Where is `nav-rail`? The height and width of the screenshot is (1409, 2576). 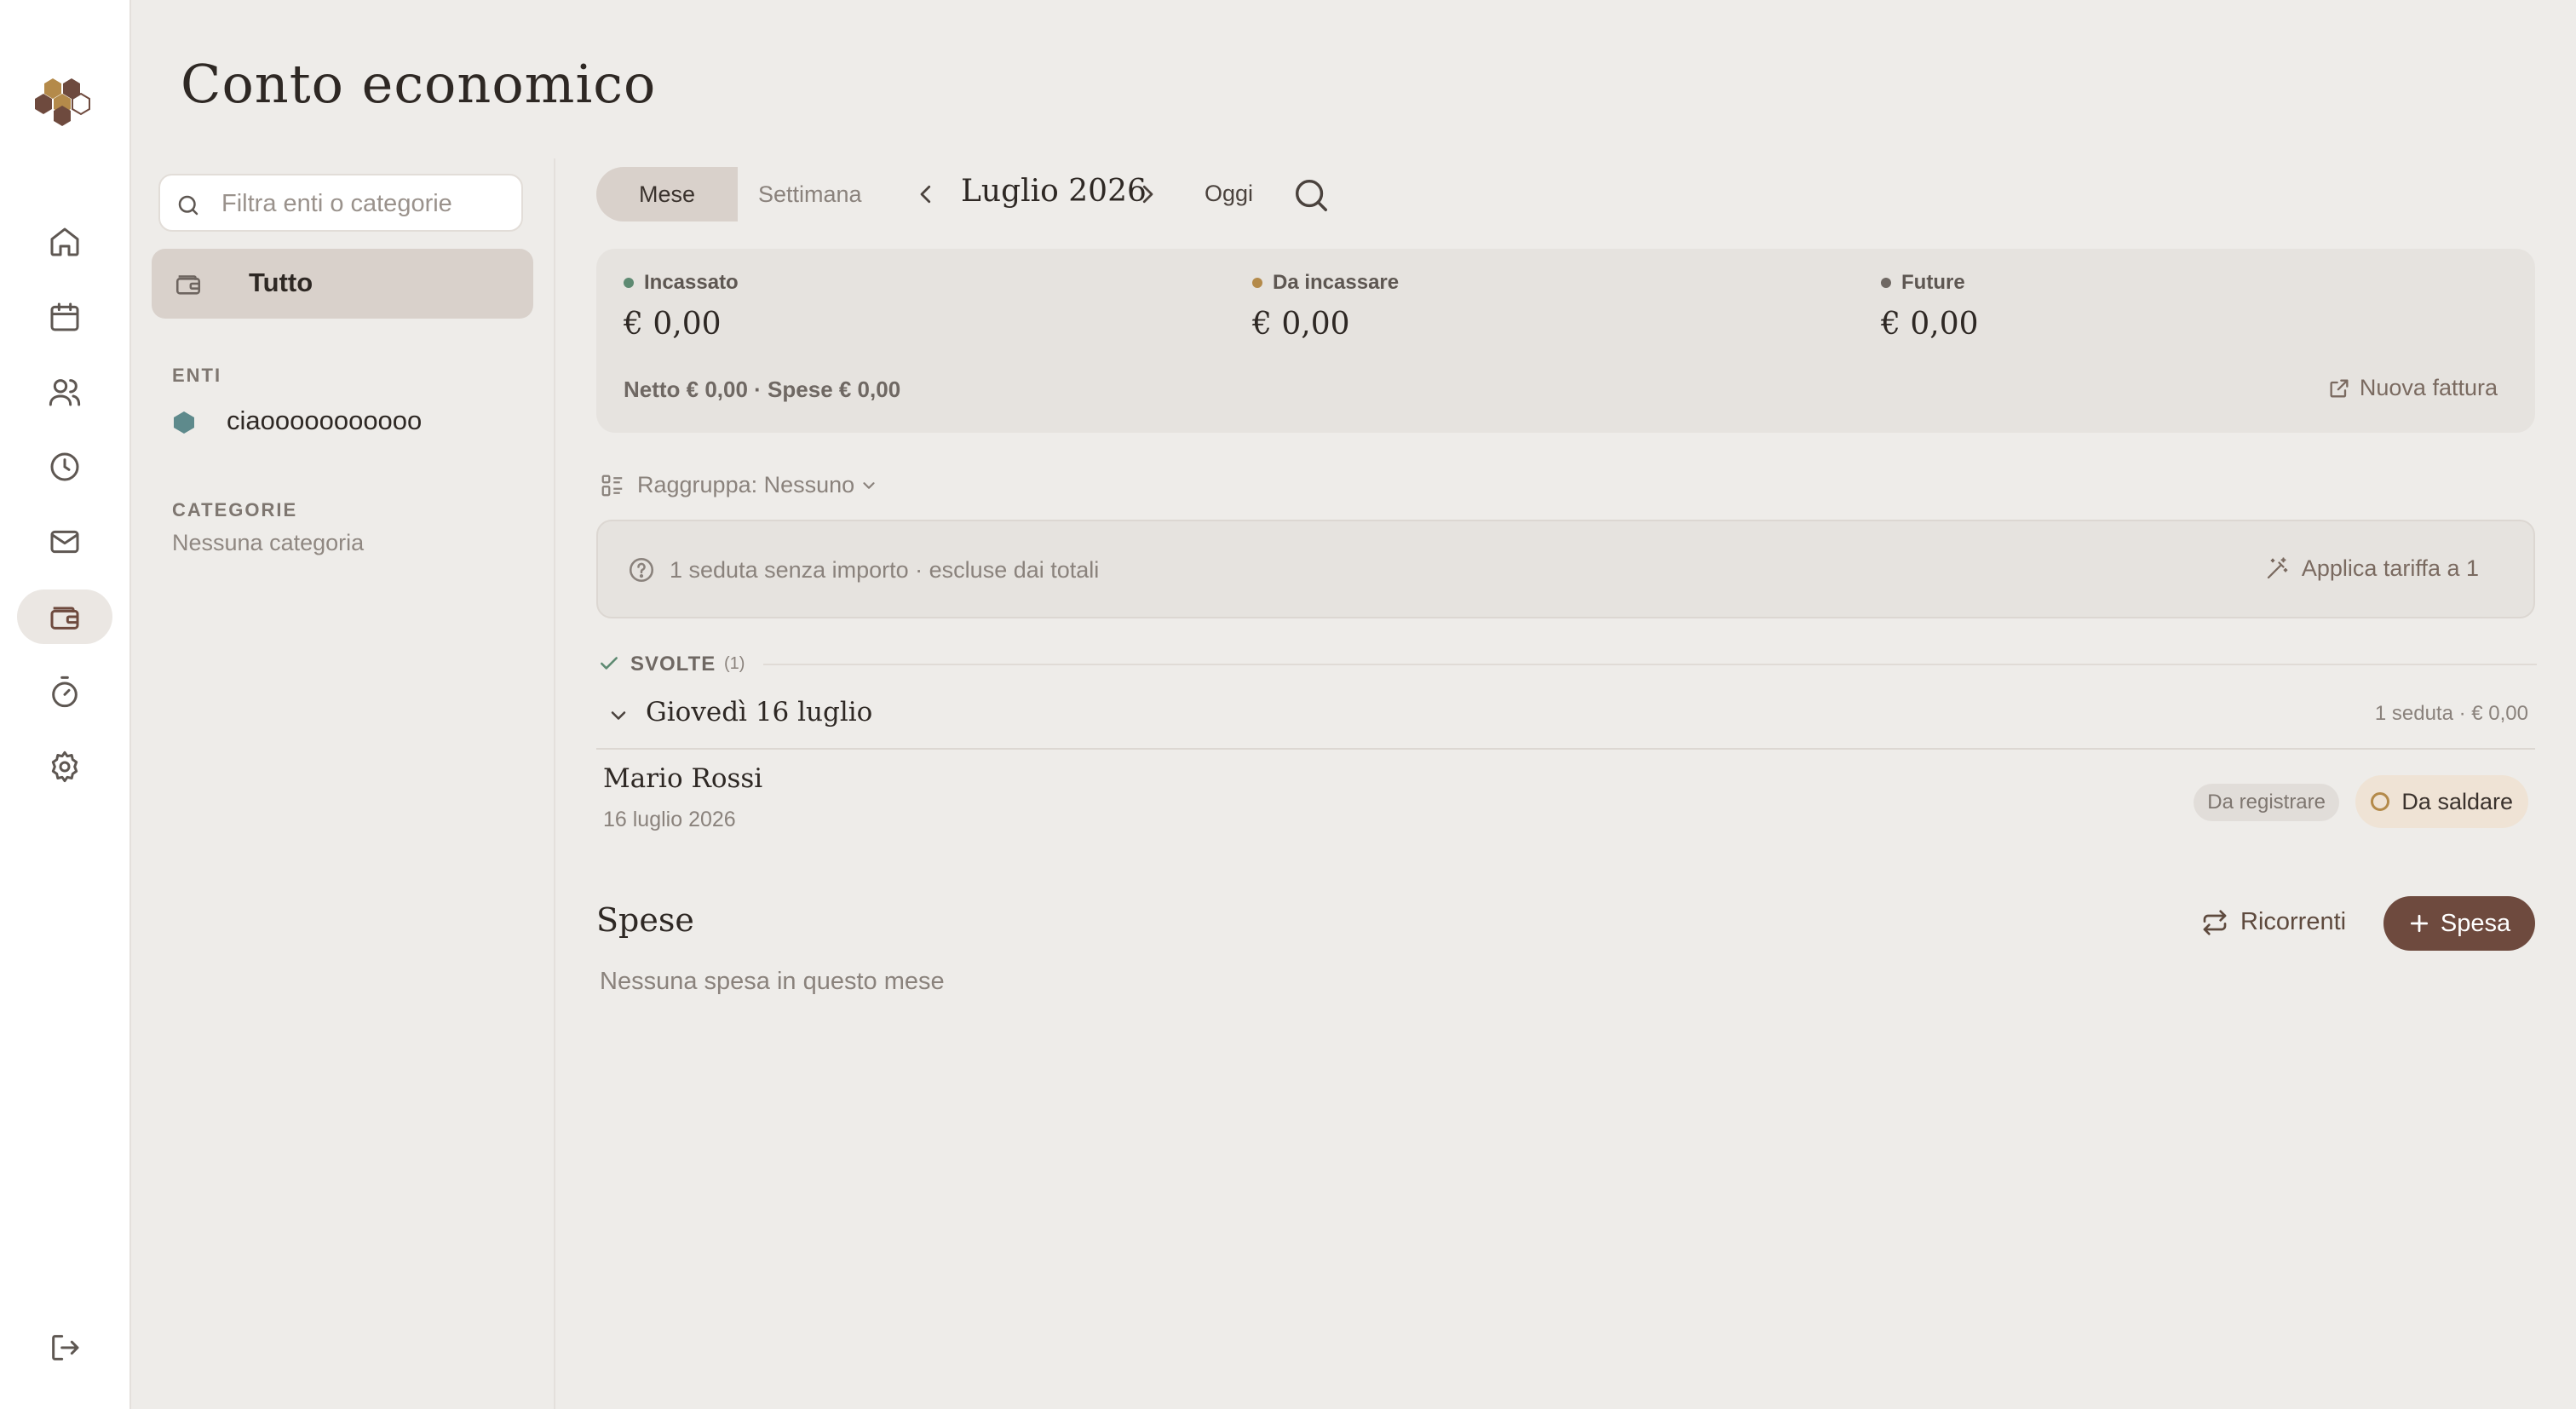 nav-rail is located at coordinates (65, 704).